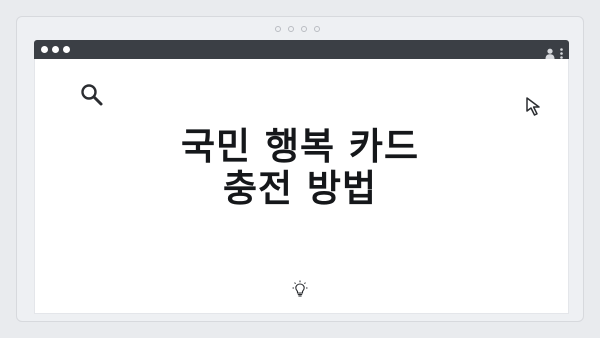 The image size is (600, 338). I want to click on window-controls, so click(55, 49).